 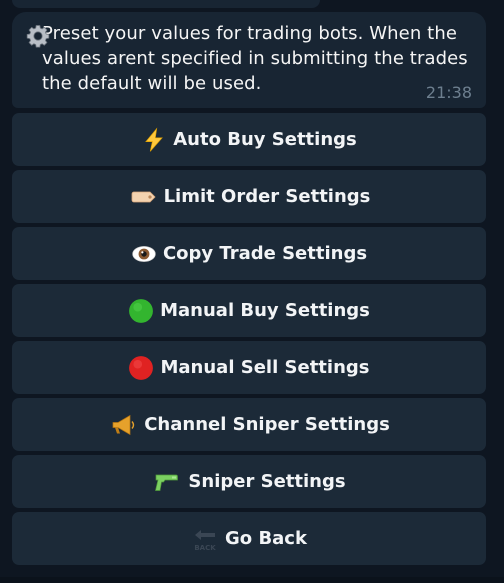 What do you see at coordinates (252, 580) in the screenshot?
I see `bottom-edge` at bounding box center [252, 580].